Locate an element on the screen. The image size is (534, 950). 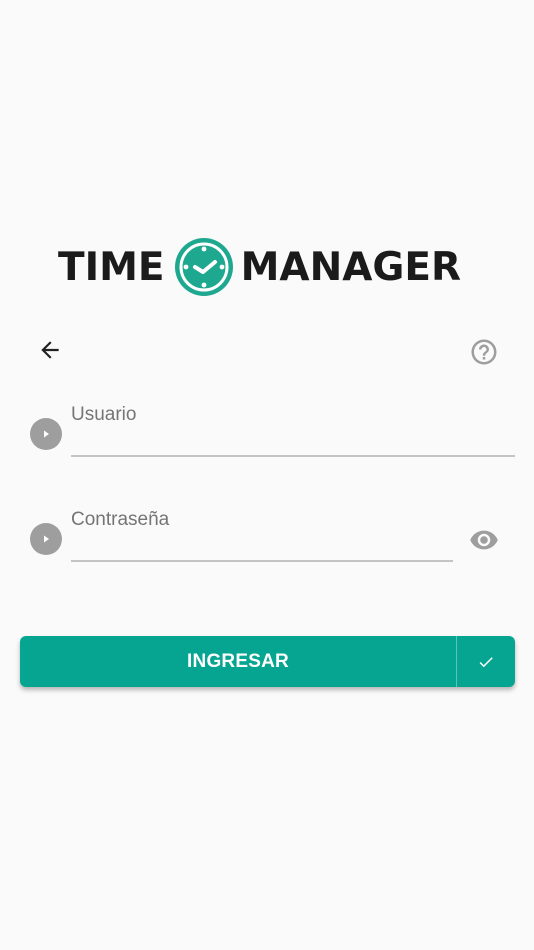
back-button is located at coordinates (50, 350).